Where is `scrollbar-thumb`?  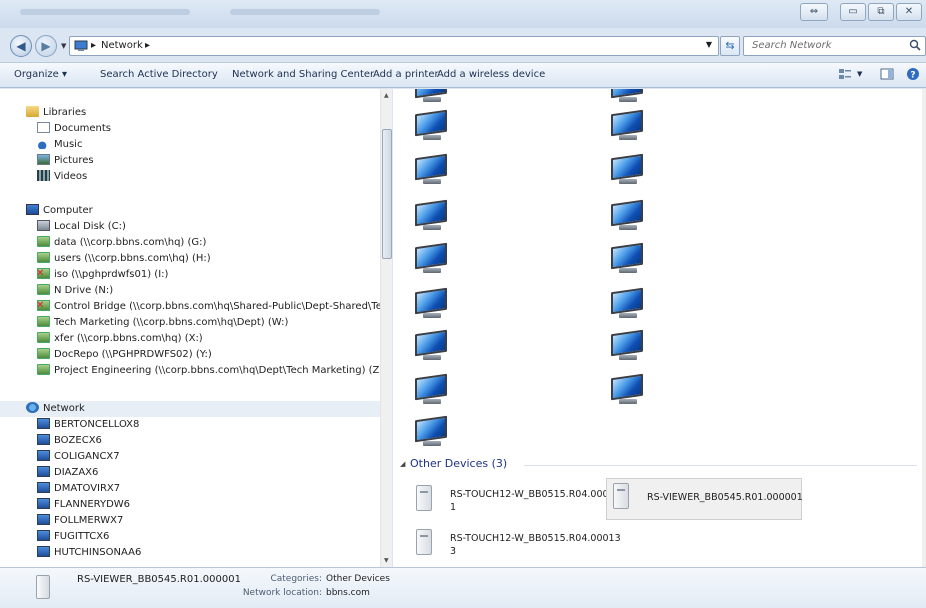
scrollbar-thumb is located at coordinates (387, 194).